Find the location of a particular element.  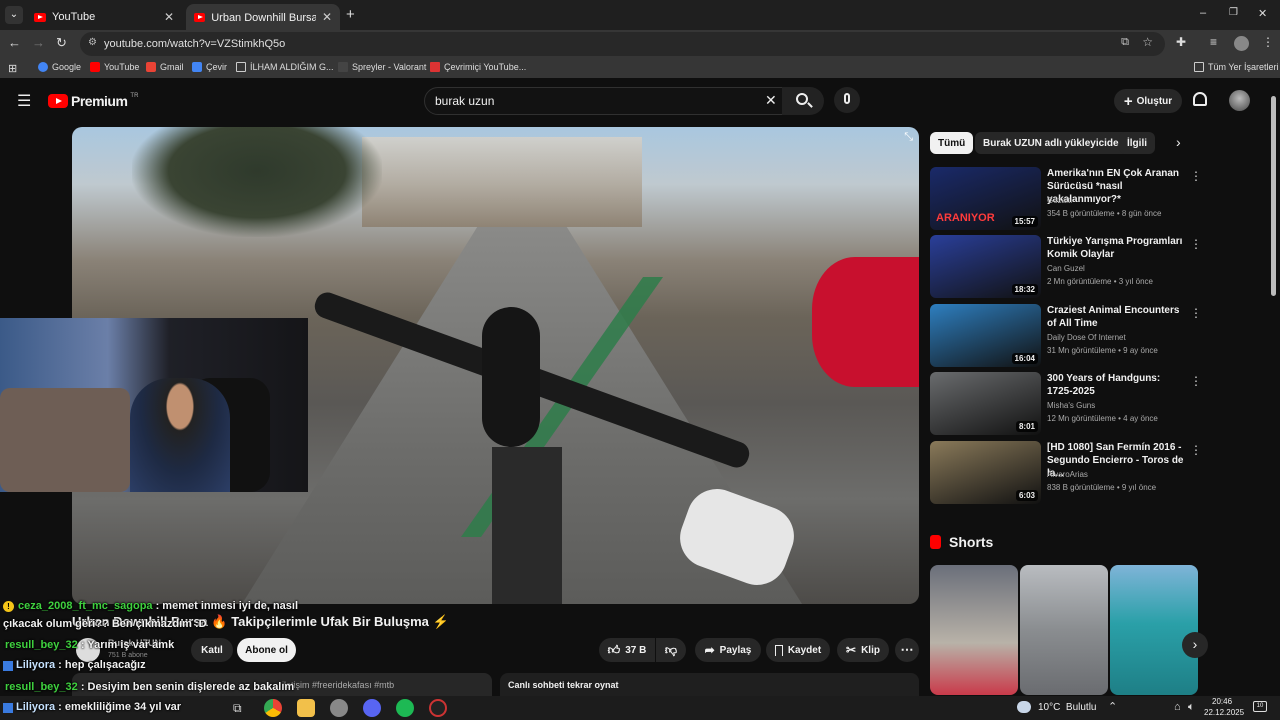

bookmark-label: Google is located at coordinates (67, 67).